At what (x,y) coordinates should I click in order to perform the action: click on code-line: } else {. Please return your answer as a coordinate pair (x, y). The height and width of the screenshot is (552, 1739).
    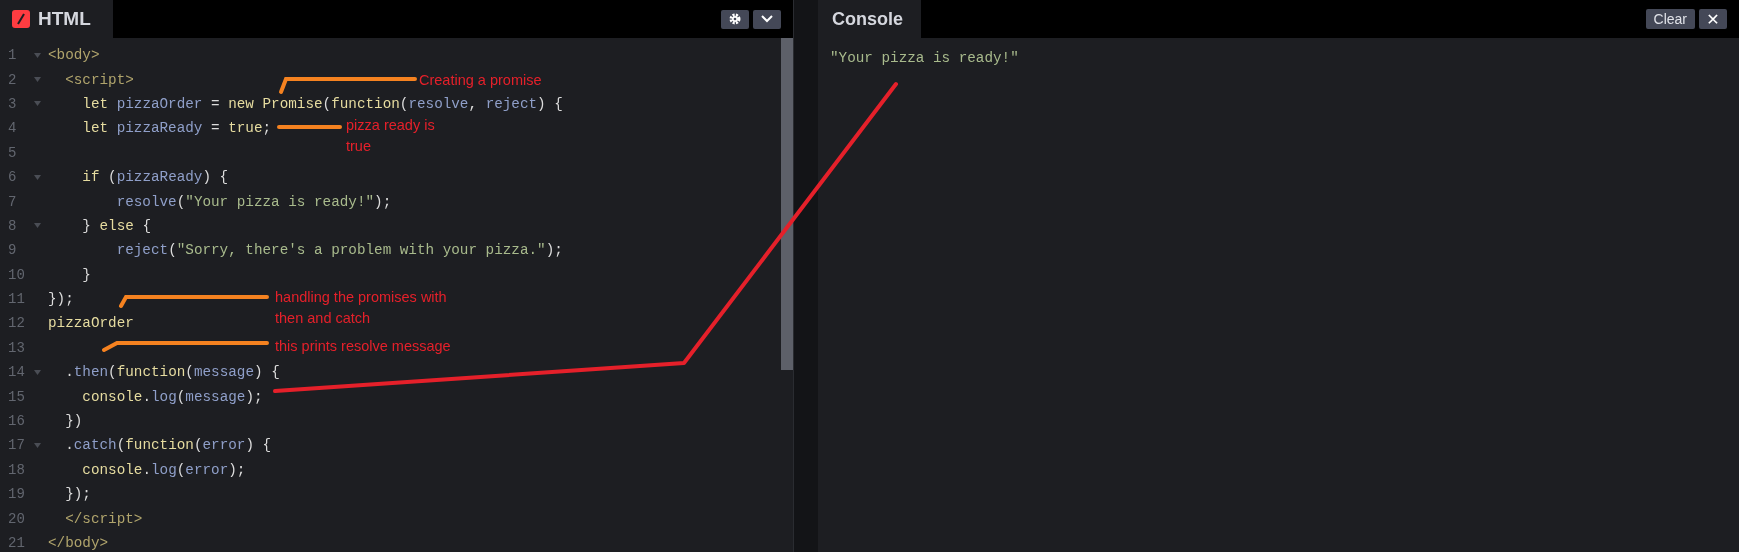
    Looking at the image, I should click on (116, 225).